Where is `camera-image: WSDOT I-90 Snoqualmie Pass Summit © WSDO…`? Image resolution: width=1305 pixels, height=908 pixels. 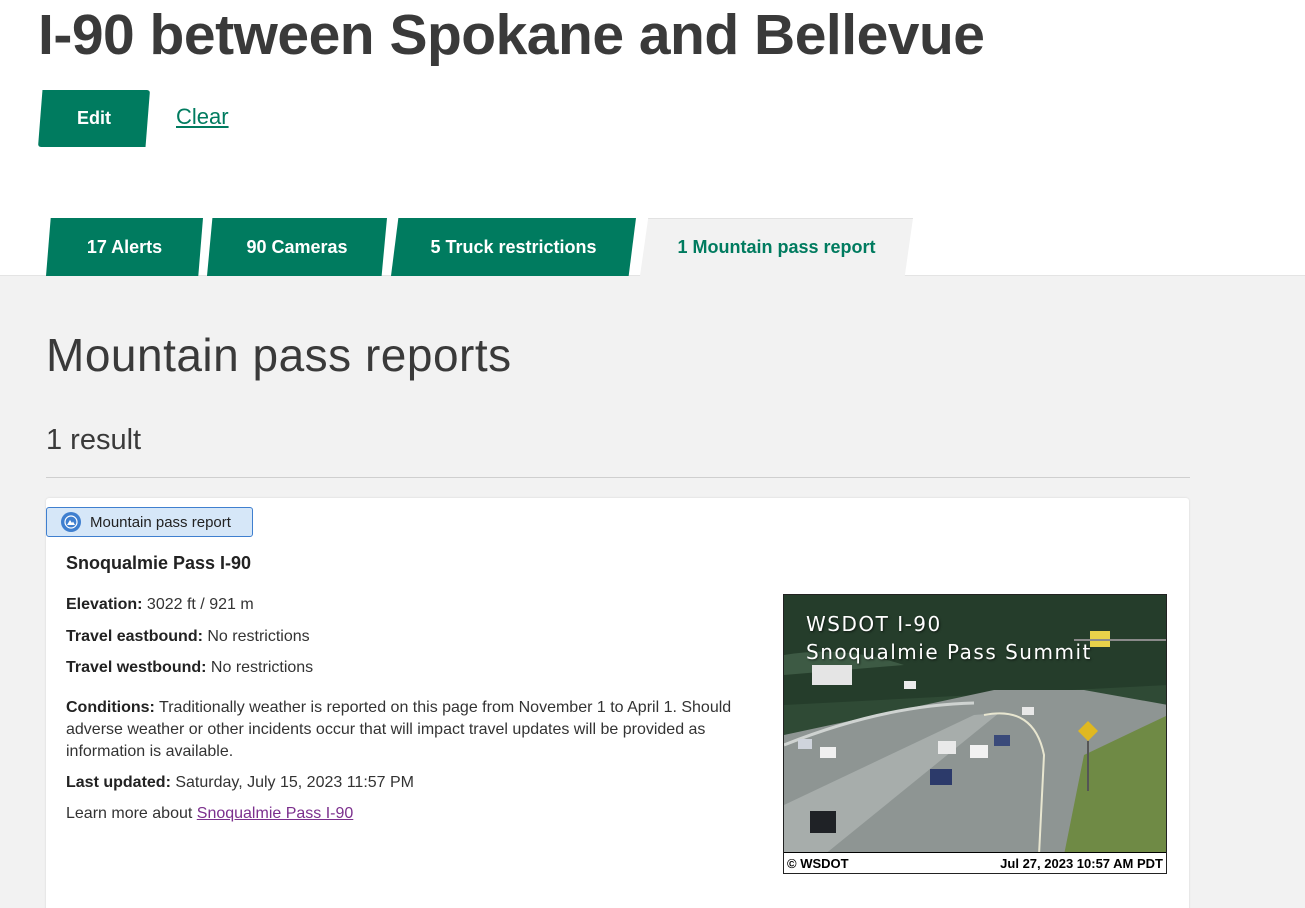 camera-image: WSDOT I-90 Snoqualmie Pass Summit © WSDO… is located at coordinates (975, 734).